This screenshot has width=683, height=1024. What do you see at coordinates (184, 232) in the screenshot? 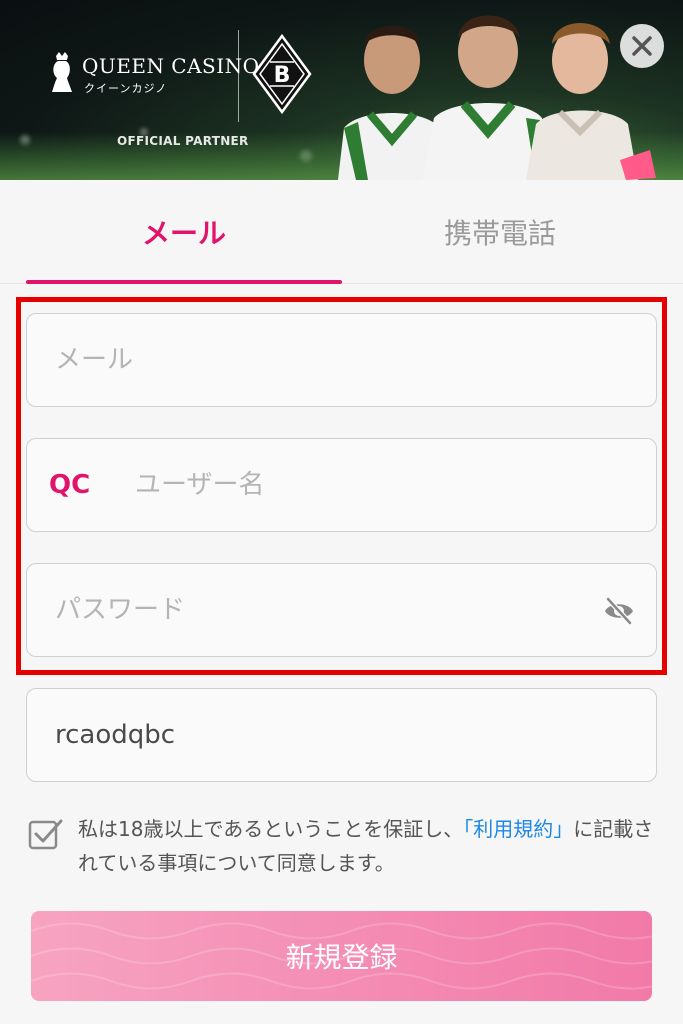
I see `tab-email: メール` at bounding box center [184, 232].